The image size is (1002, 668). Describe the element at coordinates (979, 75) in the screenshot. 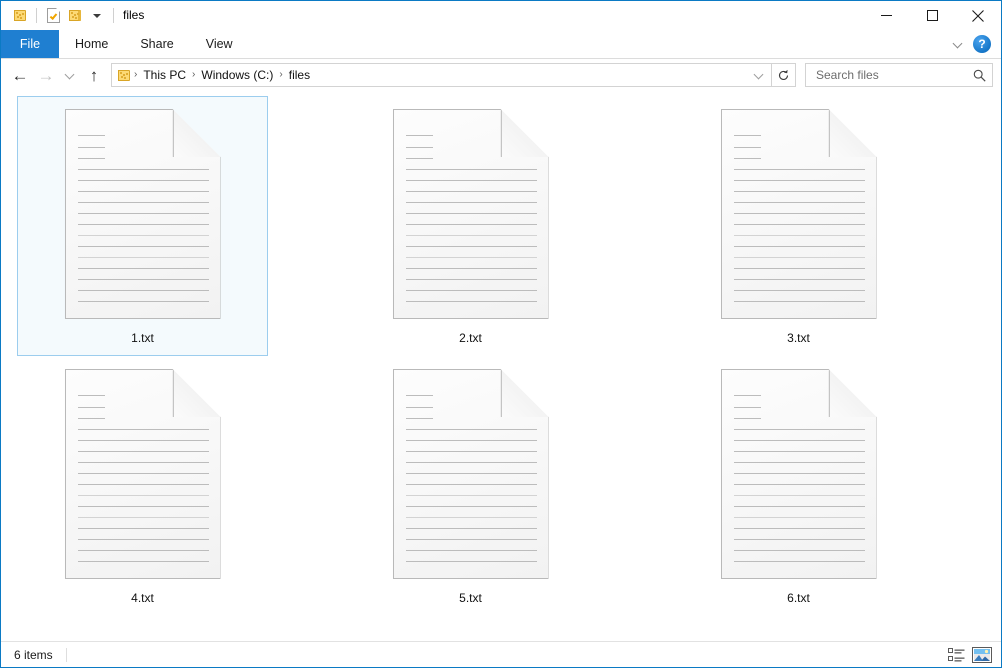

I see `search-icon` at that location.